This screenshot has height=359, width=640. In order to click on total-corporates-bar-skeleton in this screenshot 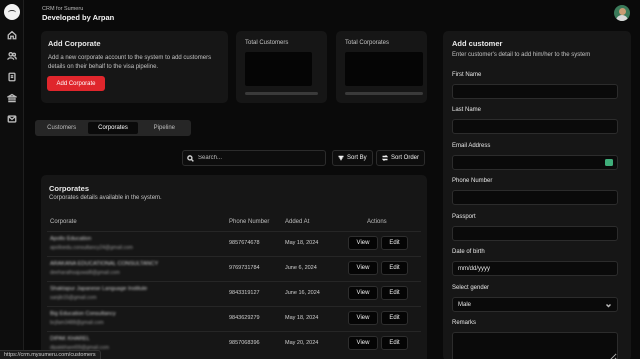, I will do `click(384, 93)`.